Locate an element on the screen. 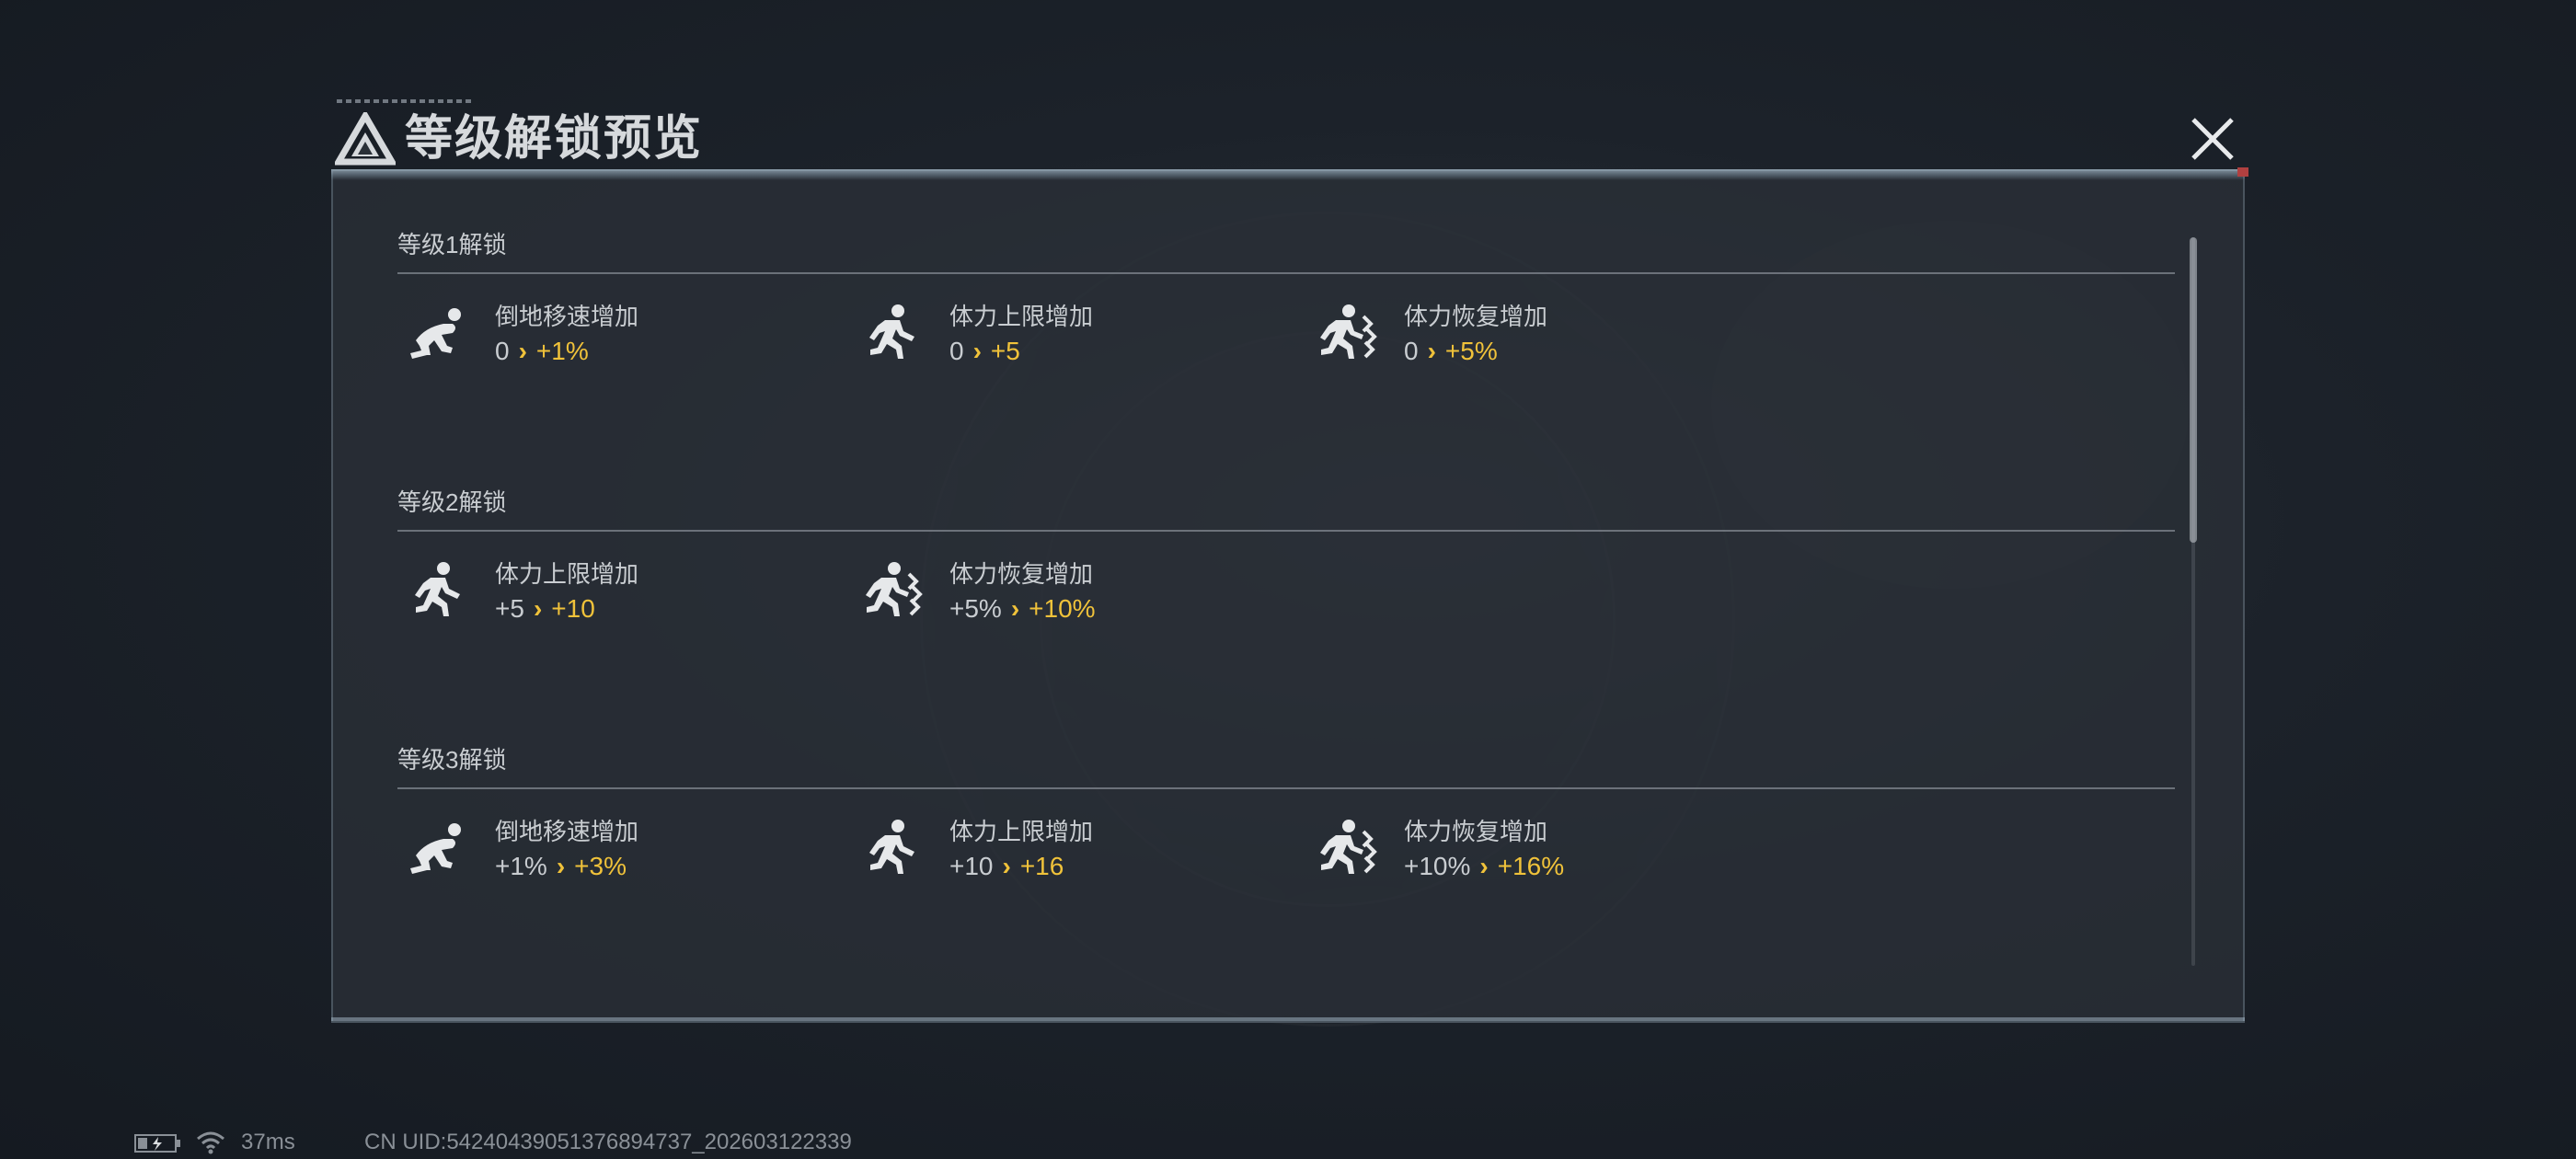 The height and width of the screenshot is (1159, 2576). battery-charging-icon is located at coordinates (157, 1143).